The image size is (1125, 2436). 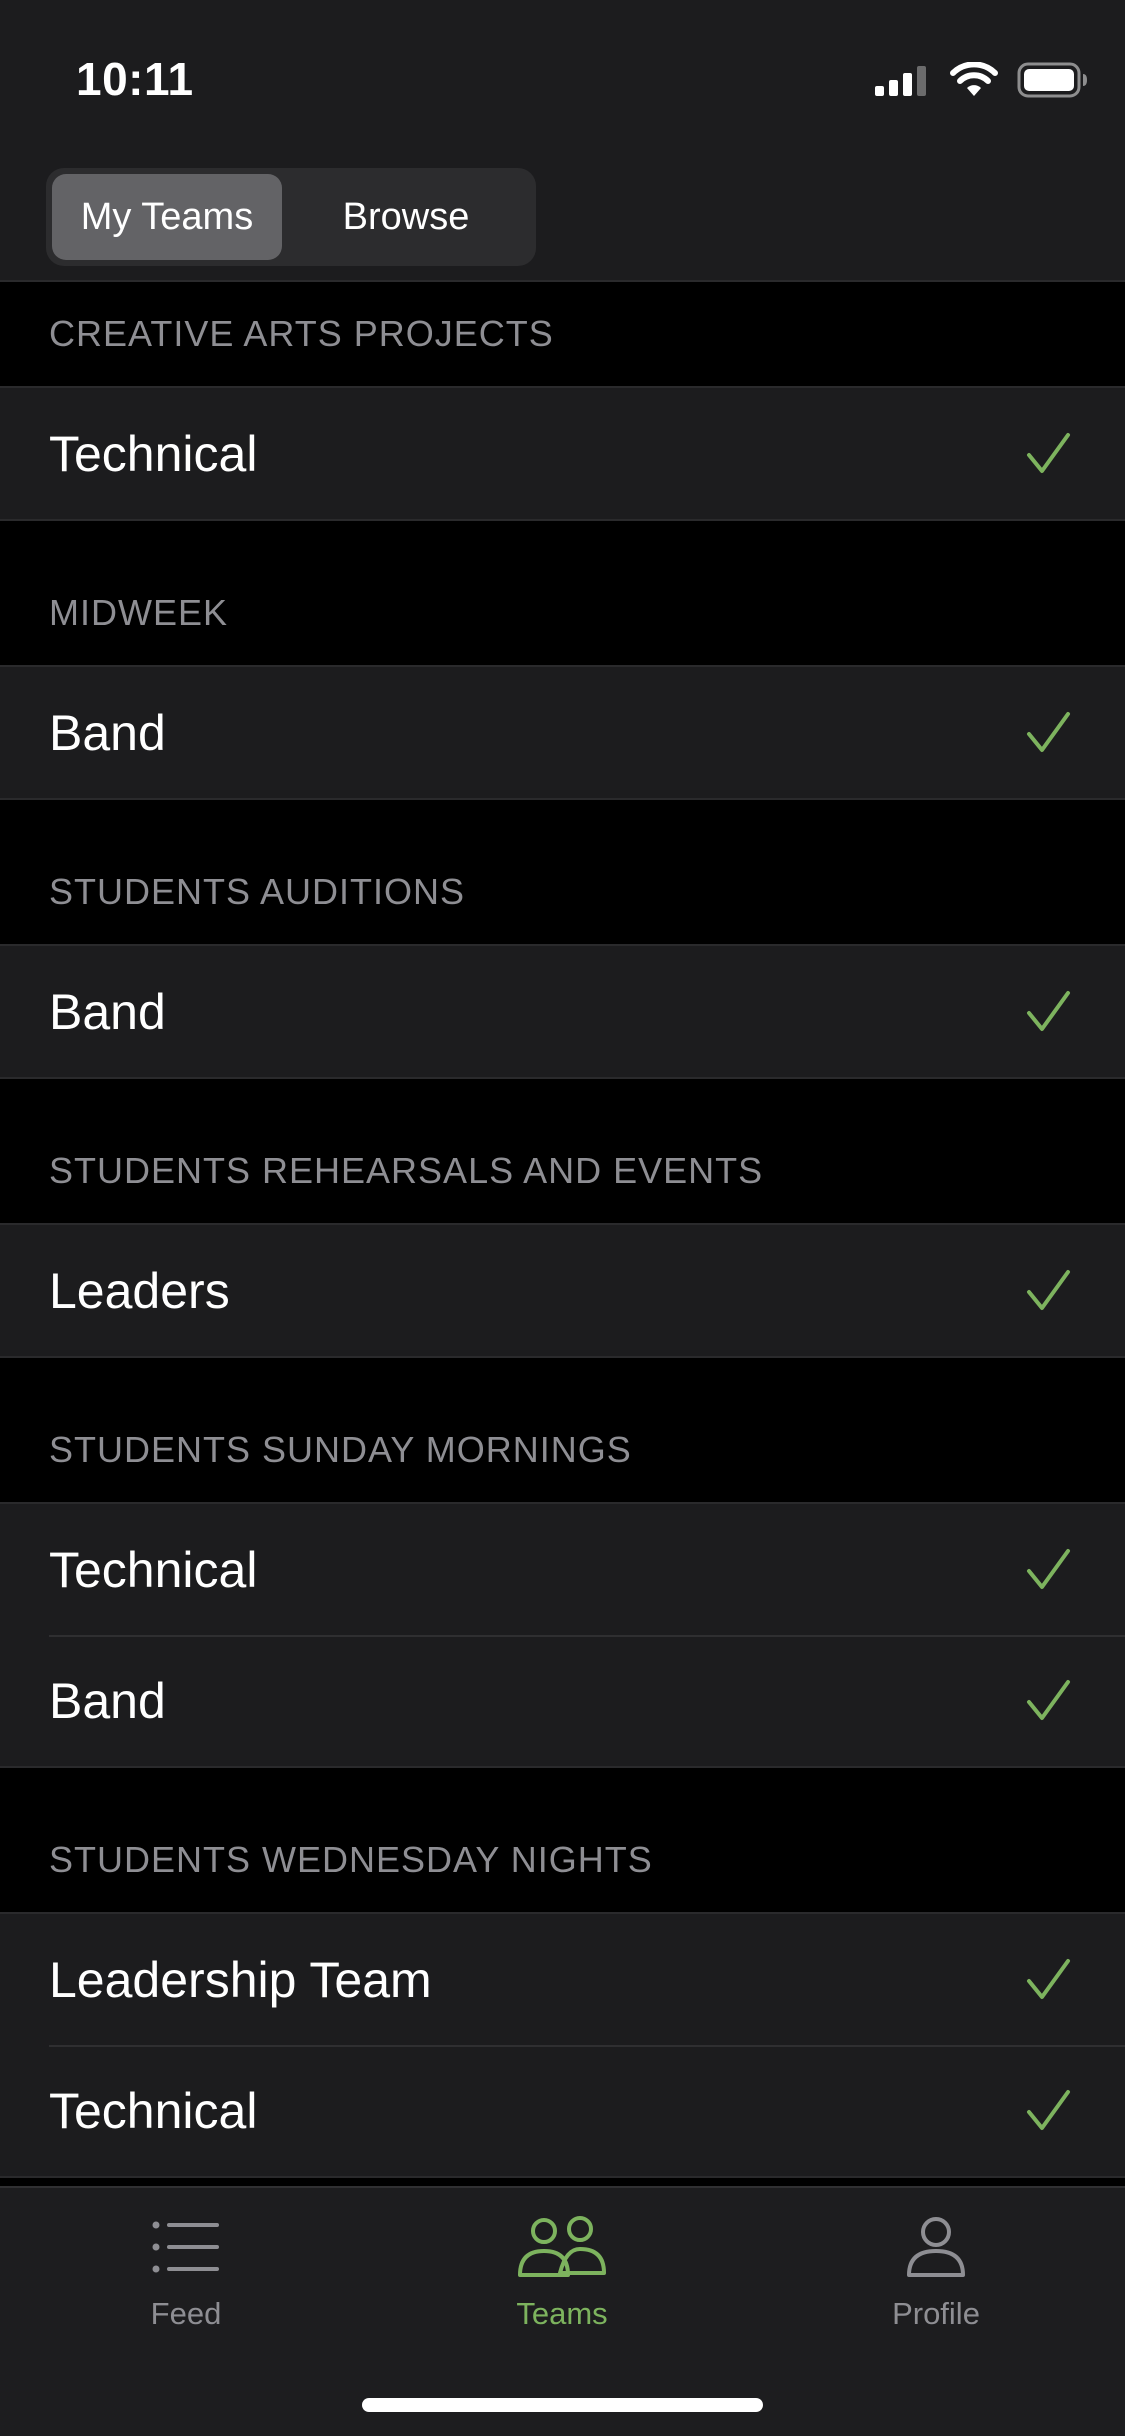 I want to click on segmented-control: My Teams Browse, so click(x=291, y=217).